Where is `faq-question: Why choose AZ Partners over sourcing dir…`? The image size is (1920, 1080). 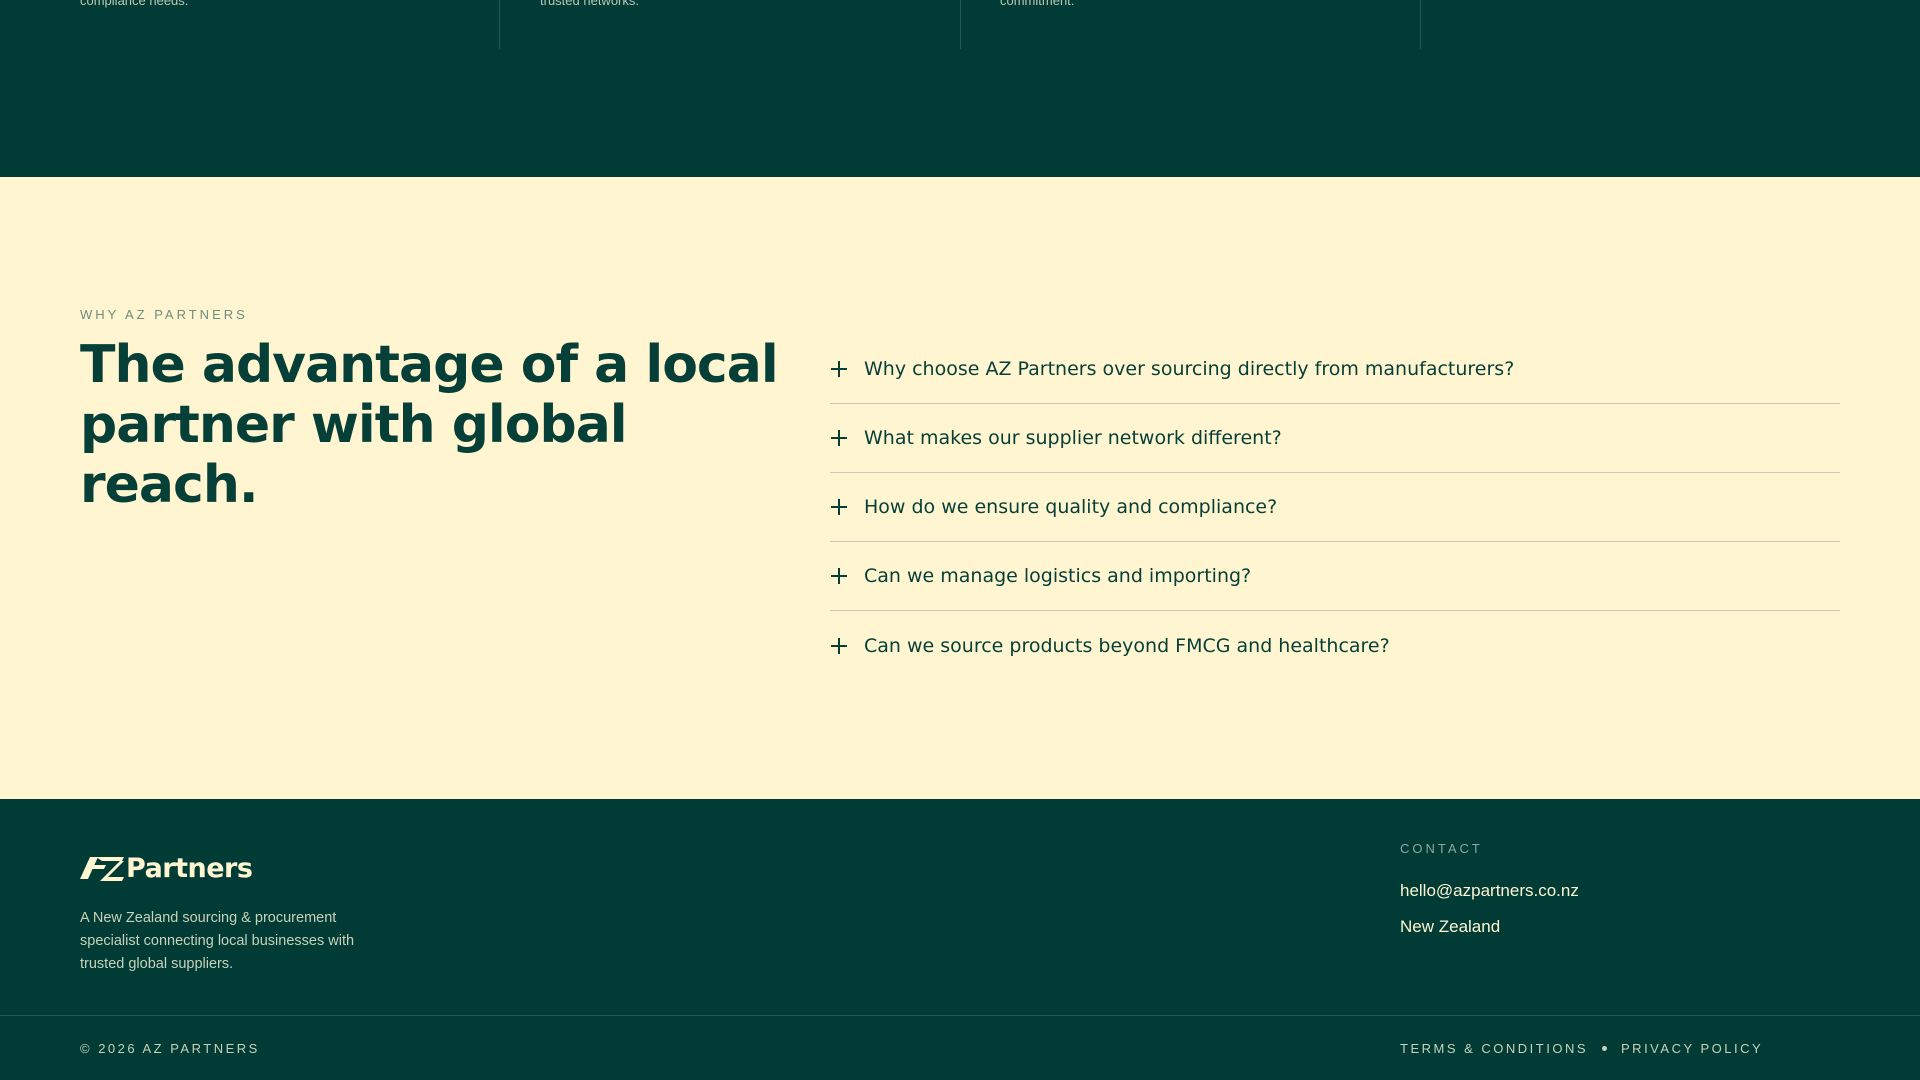
faq-question: Why choose AZ Partners over sourcing dir… is located at coordinates (1189, 369).